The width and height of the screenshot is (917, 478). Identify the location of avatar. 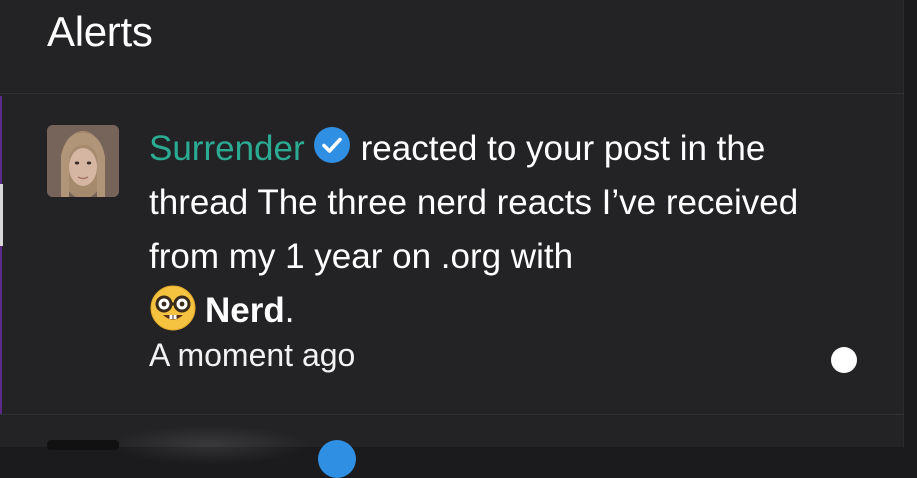
(83, 161).